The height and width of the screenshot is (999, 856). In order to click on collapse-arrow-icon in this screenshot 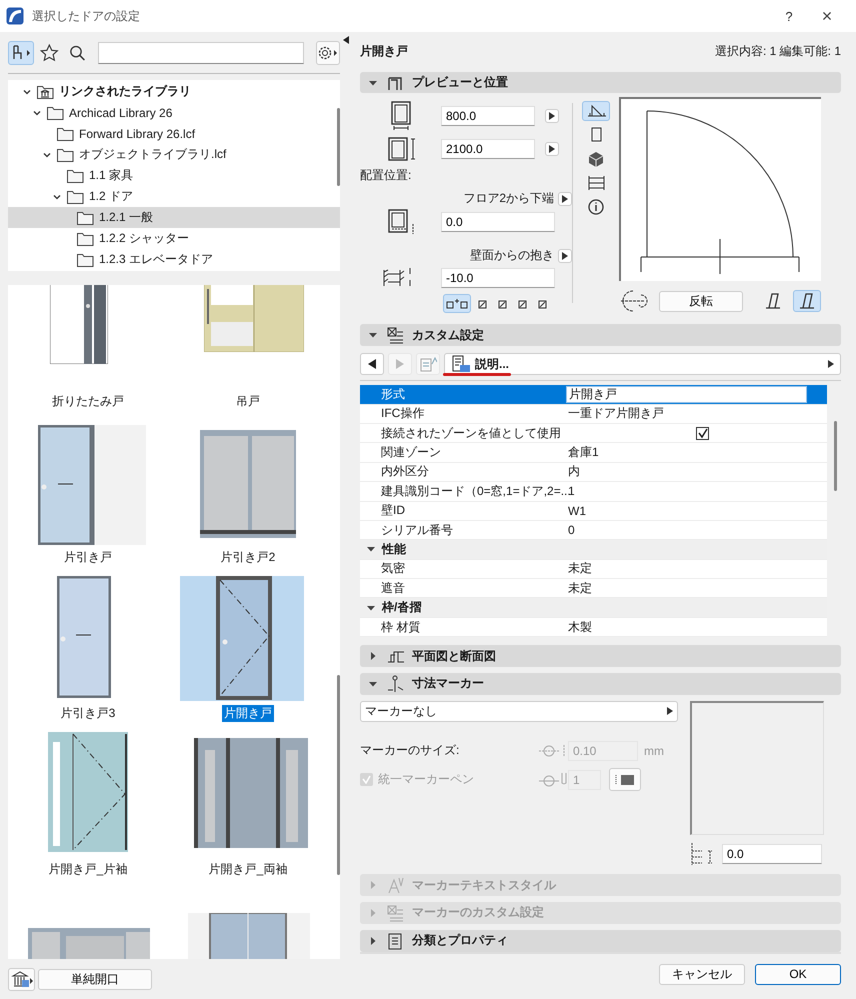, I will do `click(346, 40)`.